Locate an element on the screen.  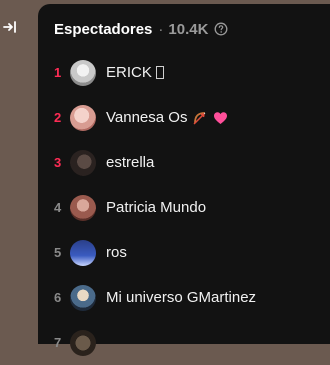
viewers-header: Espectadores · 10.4K is located at coordinates (192, 29).